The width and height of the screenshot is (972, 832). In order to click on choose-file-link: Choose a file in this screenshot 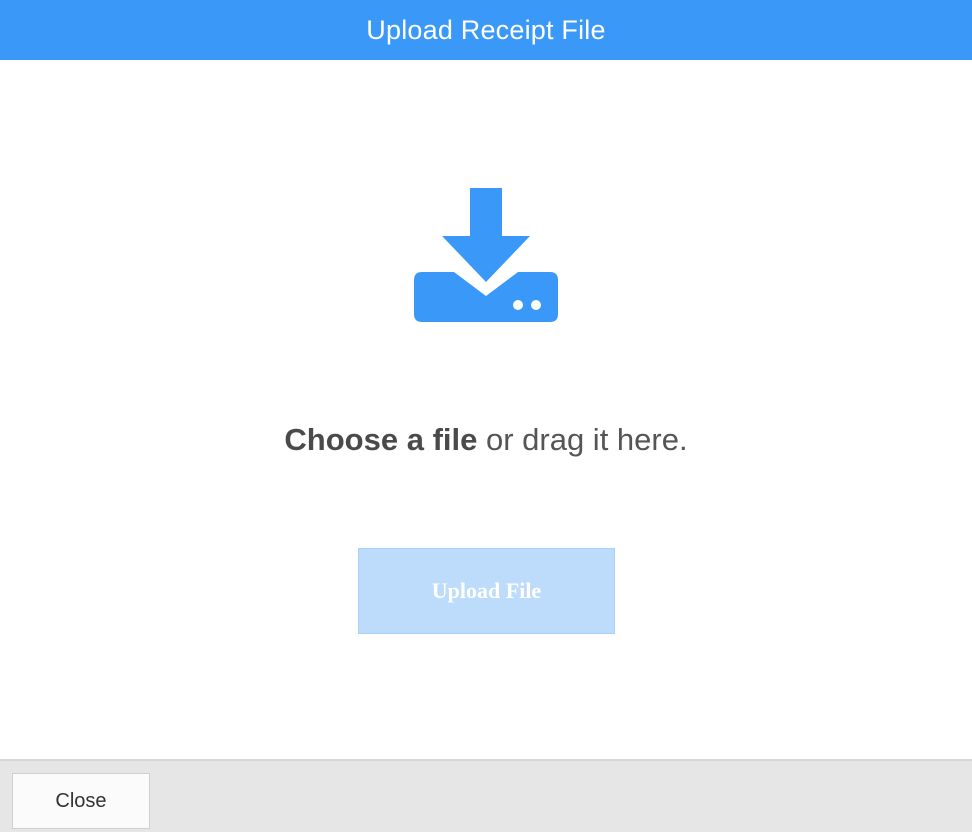, I will do `click(380, 439)`.